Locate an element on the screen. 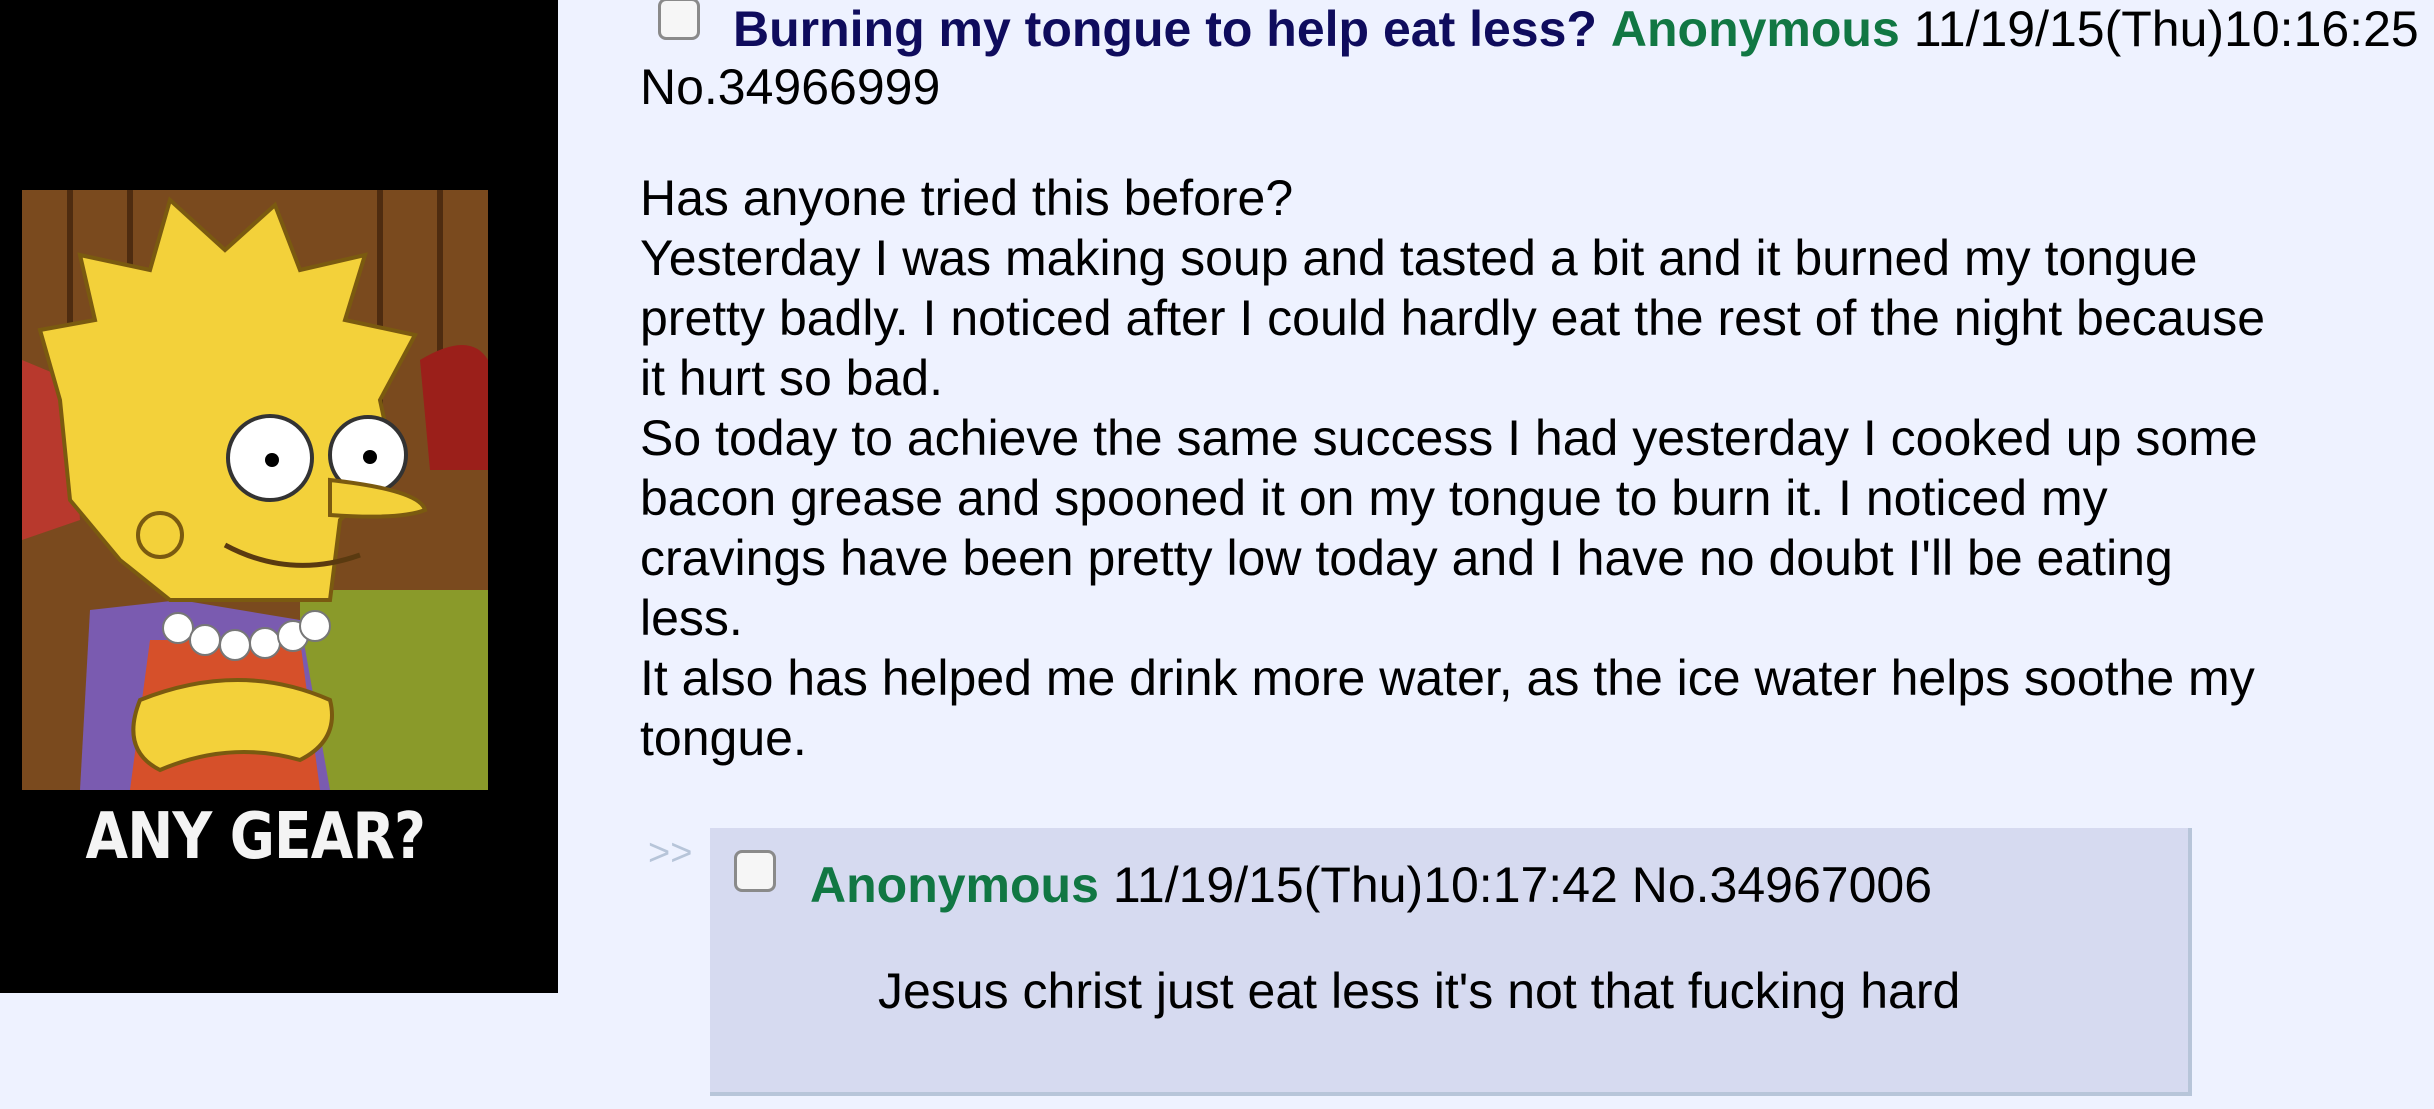 This screenshot has width=2434, height=1109. reply-select-checkbox is located at coordinates (755, 871).